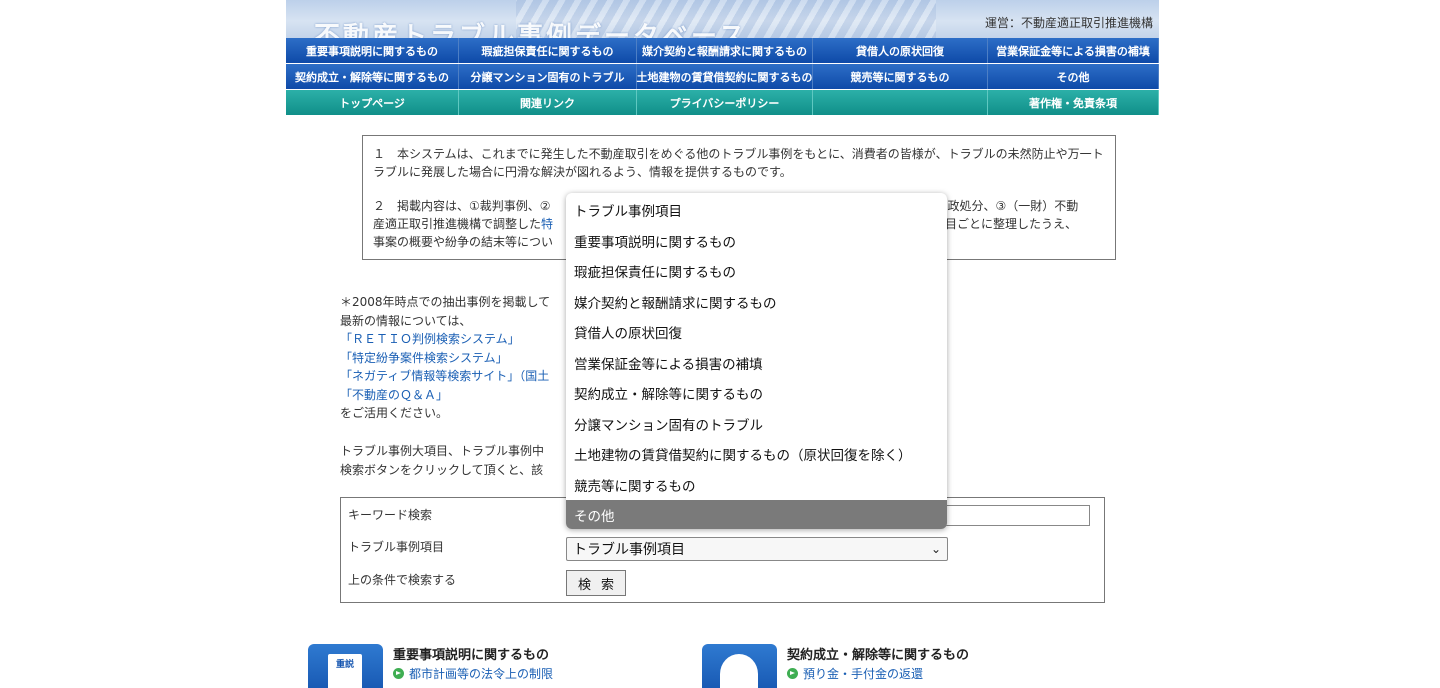 Image resolution: width=1440 pixels, height=688 pixels. I want to click on chevron-down-icon: ⌄, so click(935, 549).